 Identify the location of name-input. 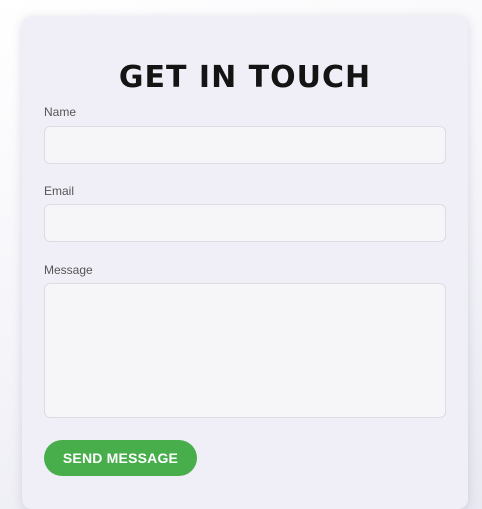
(245, 145).